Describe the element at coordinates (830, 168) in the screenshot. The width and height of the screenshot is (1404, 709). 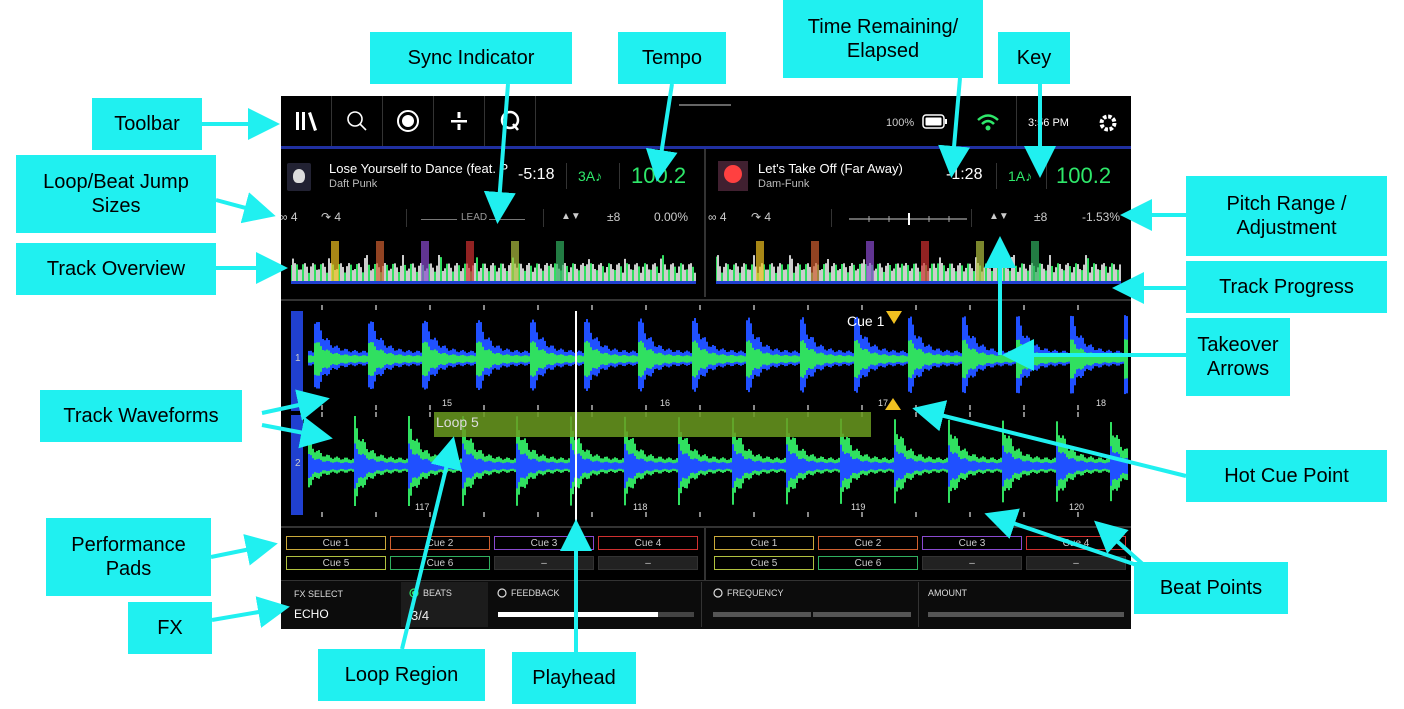
I see `track-title: Let's Take Off (Far Away)` at that location.